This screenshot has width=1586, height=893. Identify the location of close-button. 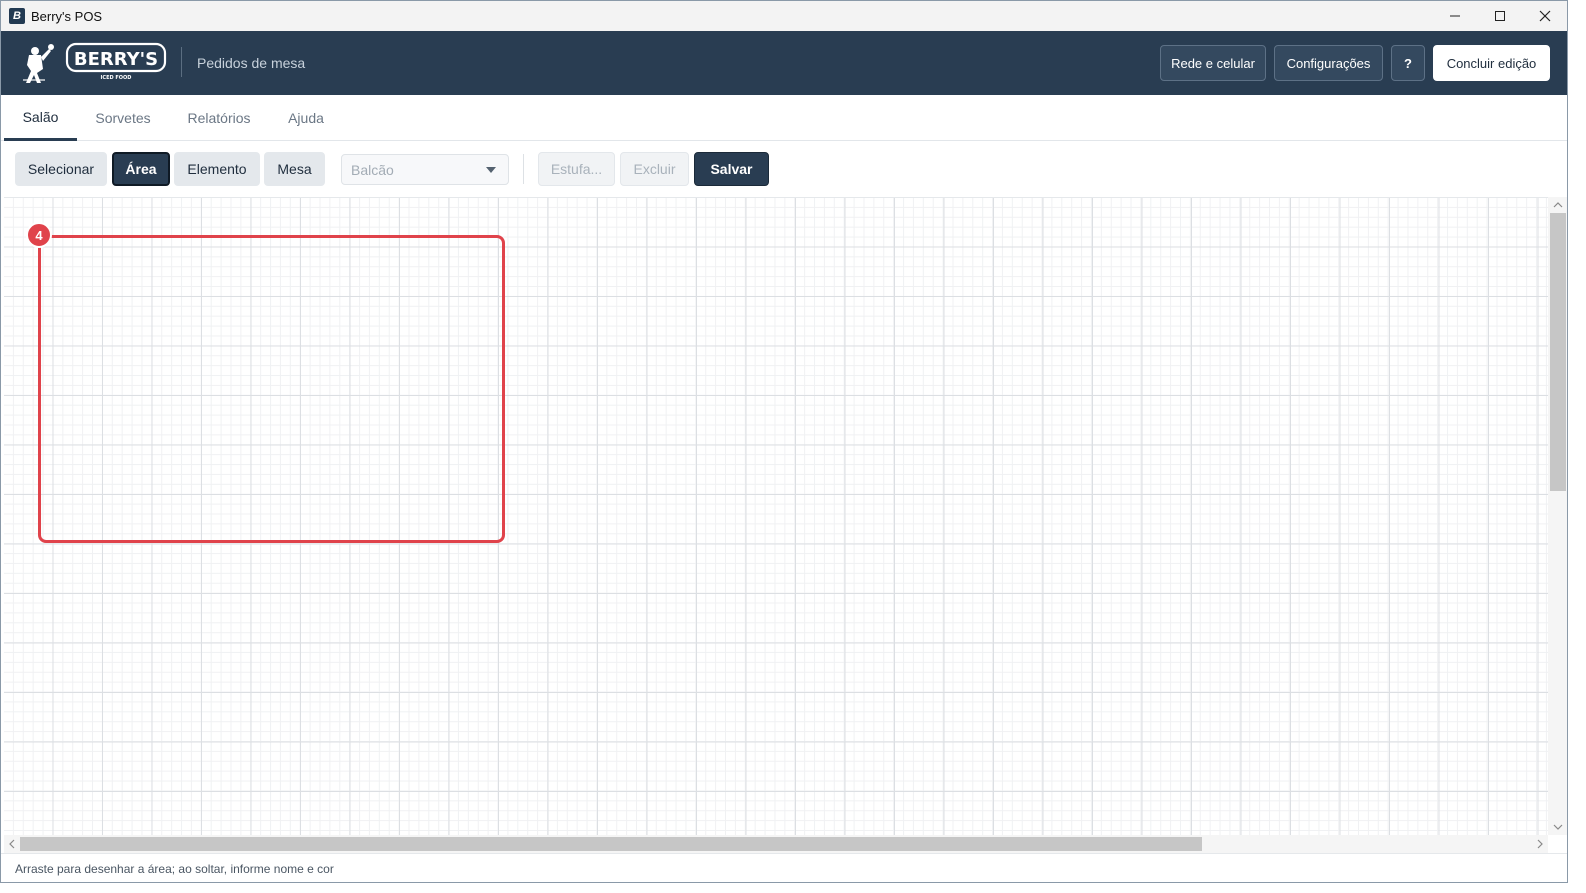
(1544, 16).